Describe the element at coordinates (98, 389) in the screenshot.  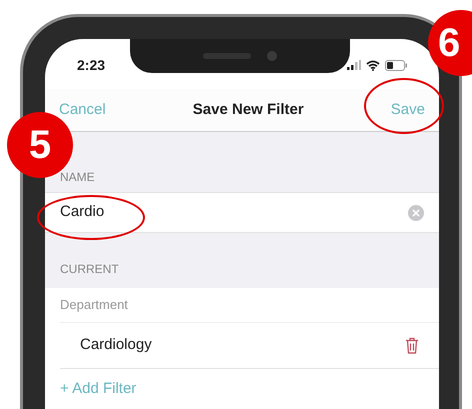
I see `add-filter-link: + Add Filter` at that location.